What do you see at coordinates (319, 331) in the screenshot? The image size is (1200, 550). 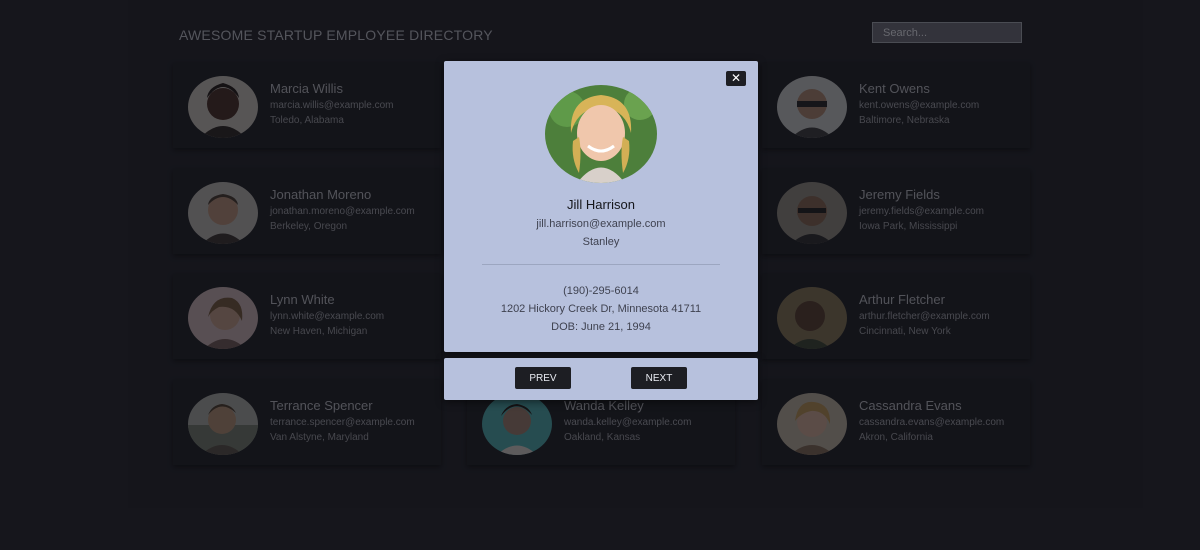 I see `employee-location: New Haven, Michigan` at bounding box center [319, 331].